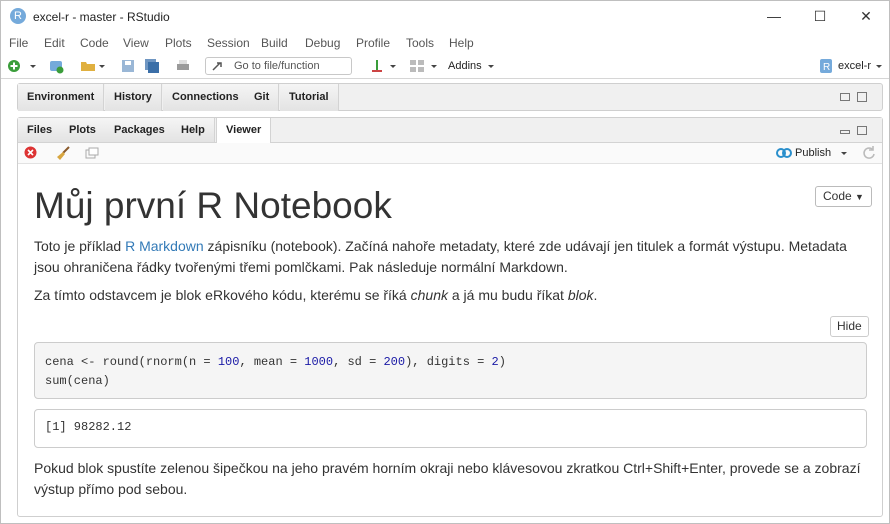  What do you see at coordinates (495, 362) in the screenshot?
I see `code-number: 2` at bounding box center [495, 362].